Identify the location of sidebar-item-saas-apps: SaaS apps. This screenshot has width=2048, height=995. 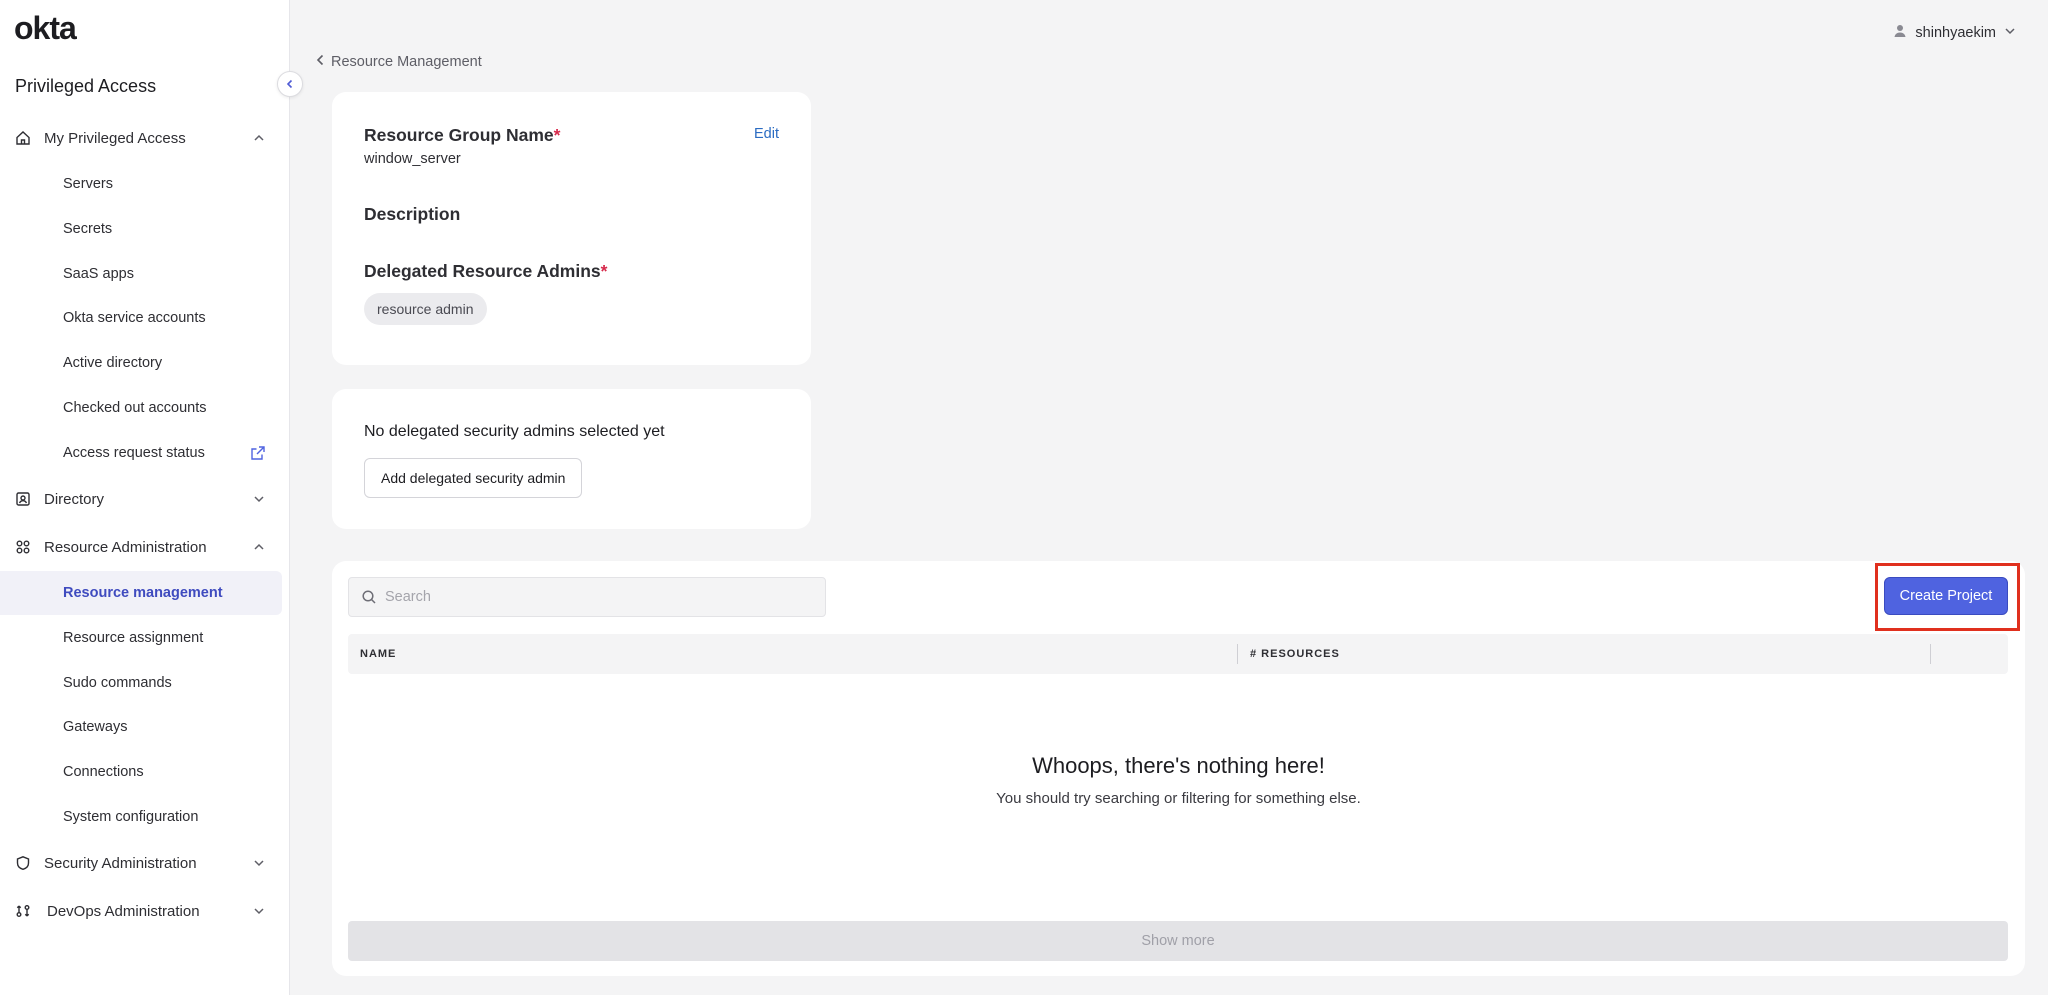
(141, 274).